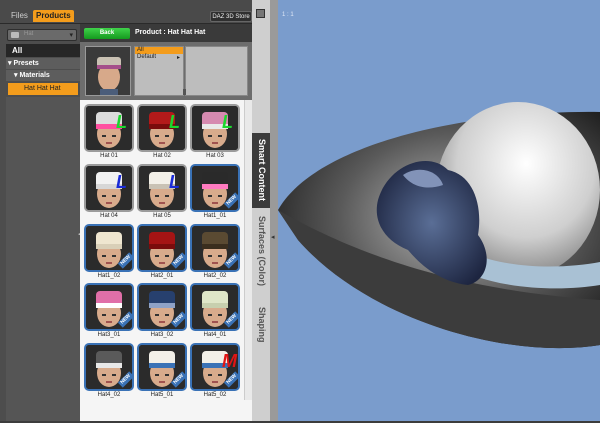  Describe the element at coordinates (261, 210) in the screenshot. I see `vertical-tab-strip` at that location.